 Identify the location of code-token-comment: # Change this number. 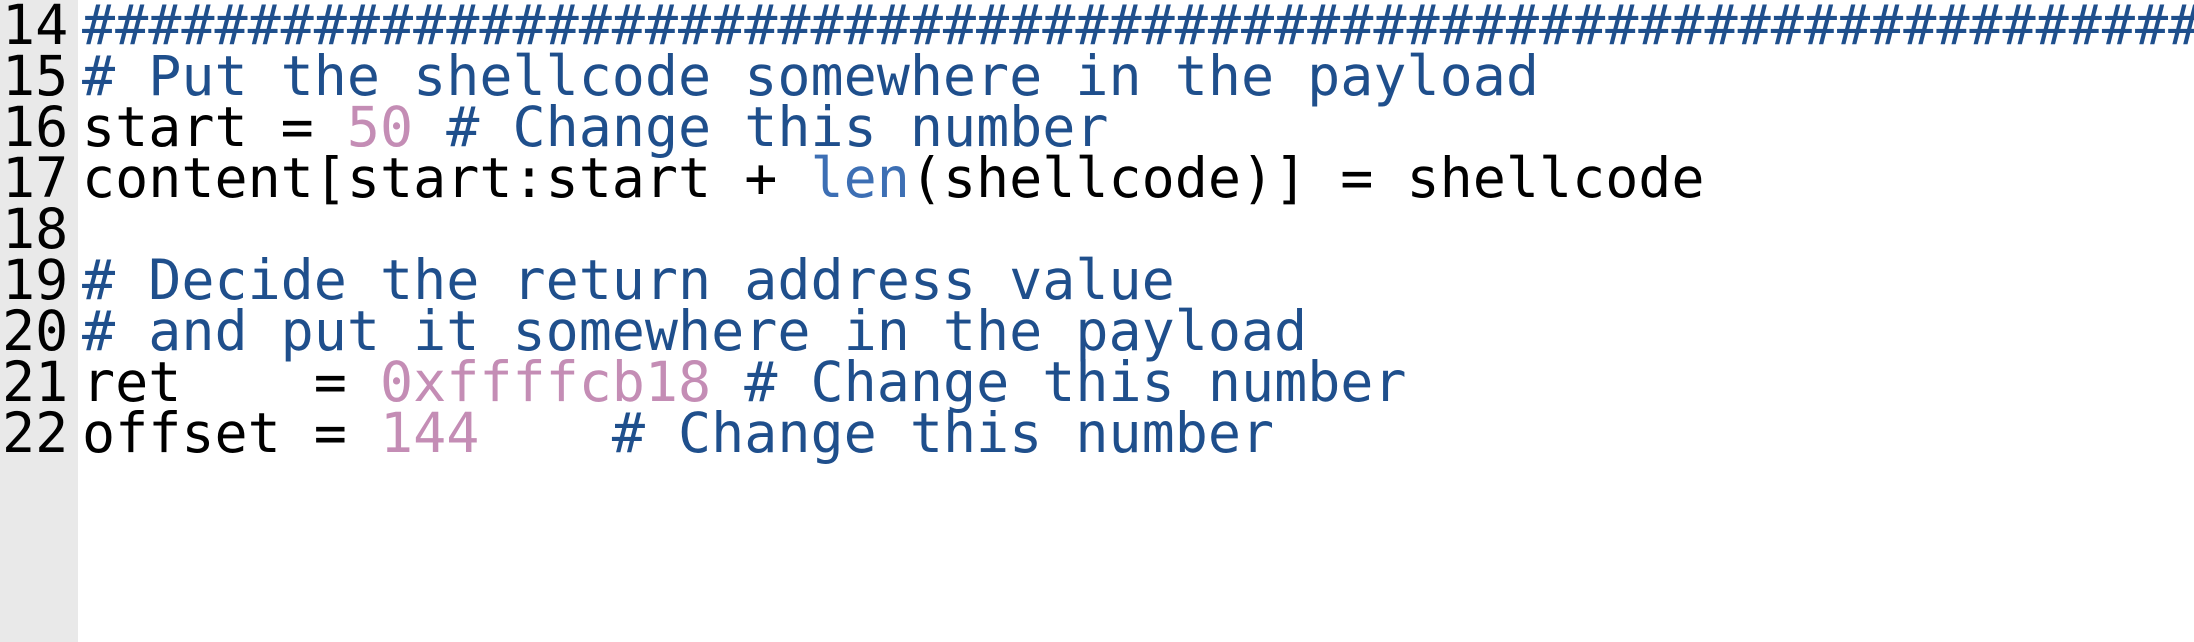
(943, 433).